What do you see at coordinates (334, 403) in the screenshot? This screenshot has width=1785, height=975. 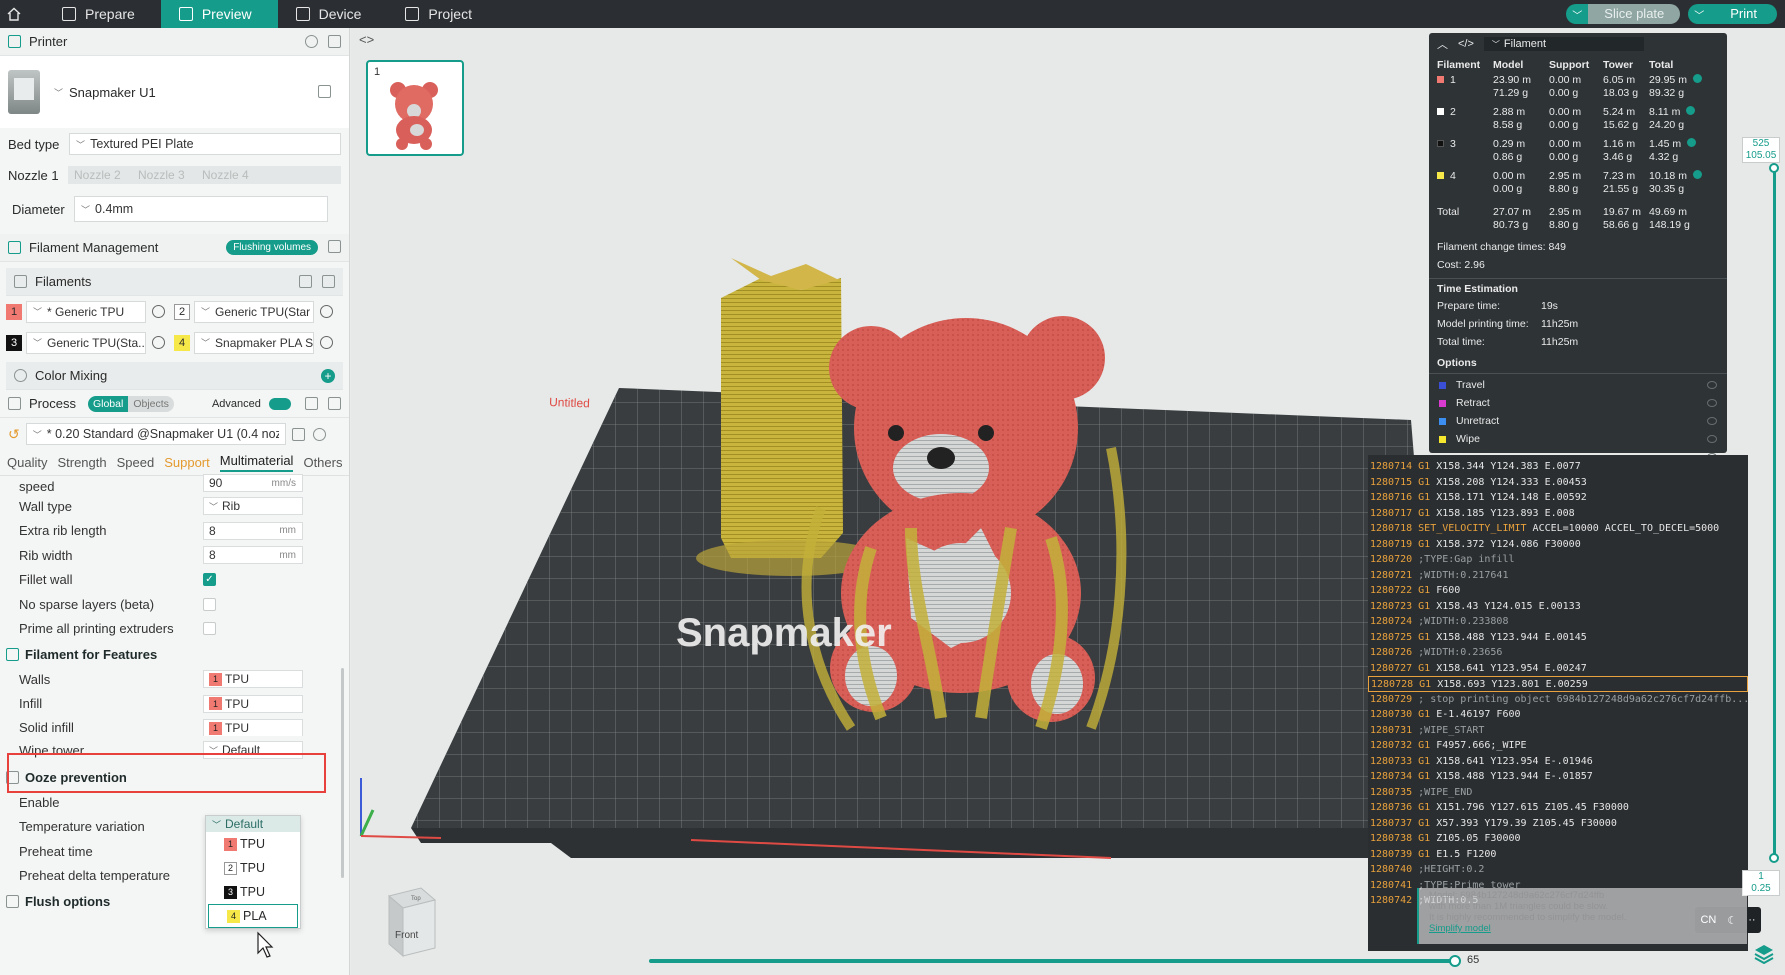 I see `compare-icon` at bounding box center [334, 403].